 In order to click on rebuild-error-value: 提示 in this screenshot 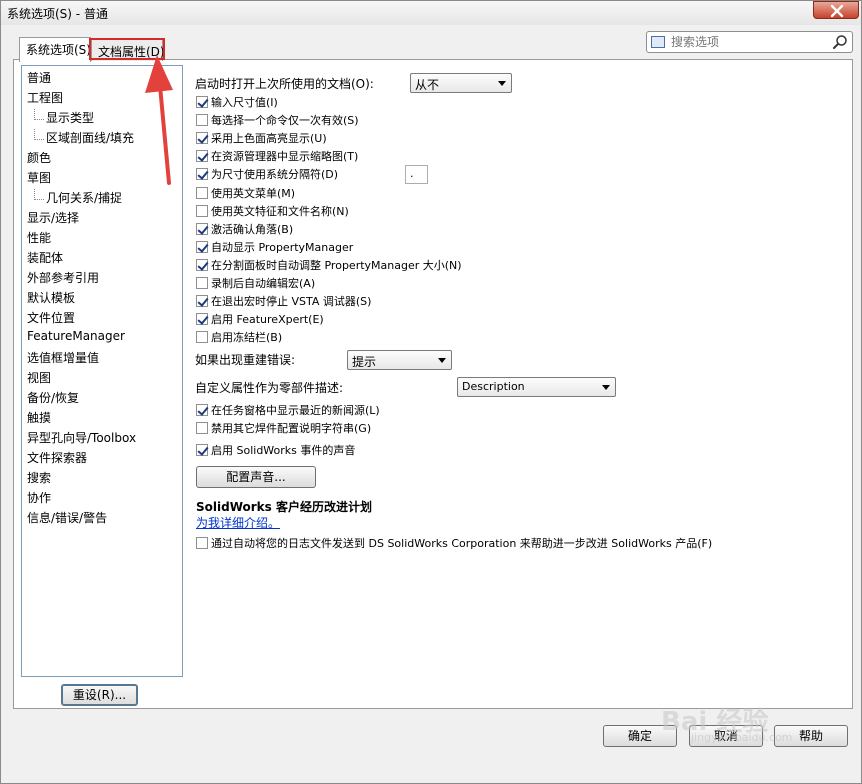, I will do `click(364, 362)`.